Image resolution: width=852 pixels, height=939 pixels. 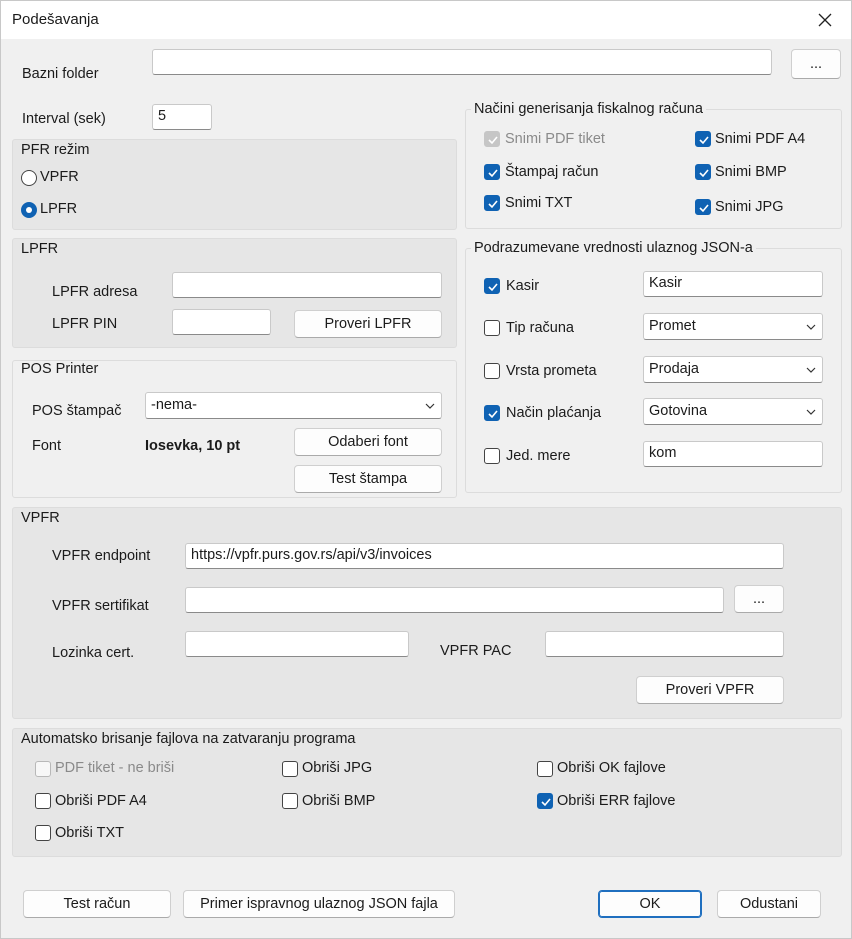 I want to click on lpfr-pin-label: LPFR PIN, so click(x=85, y=324).